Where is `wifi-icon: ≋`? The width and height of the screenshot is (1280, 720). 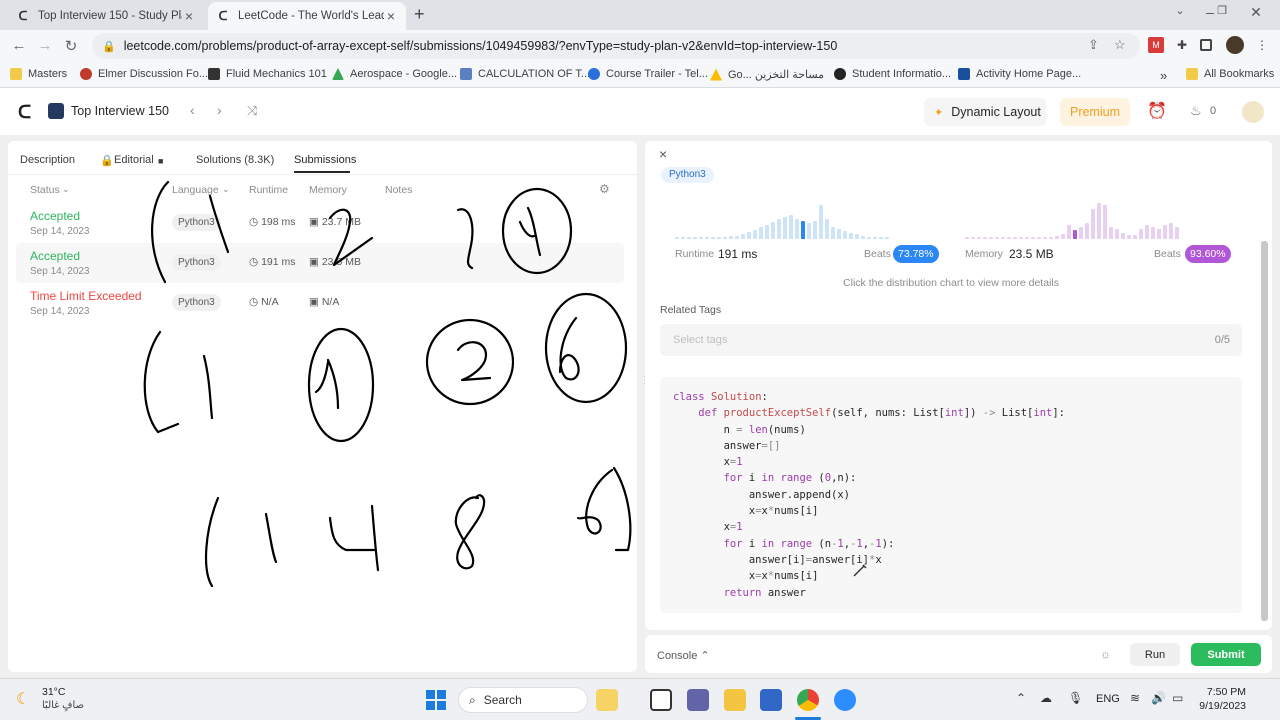 wifi-icon: ≋ is located at coordinates (1135, 698).